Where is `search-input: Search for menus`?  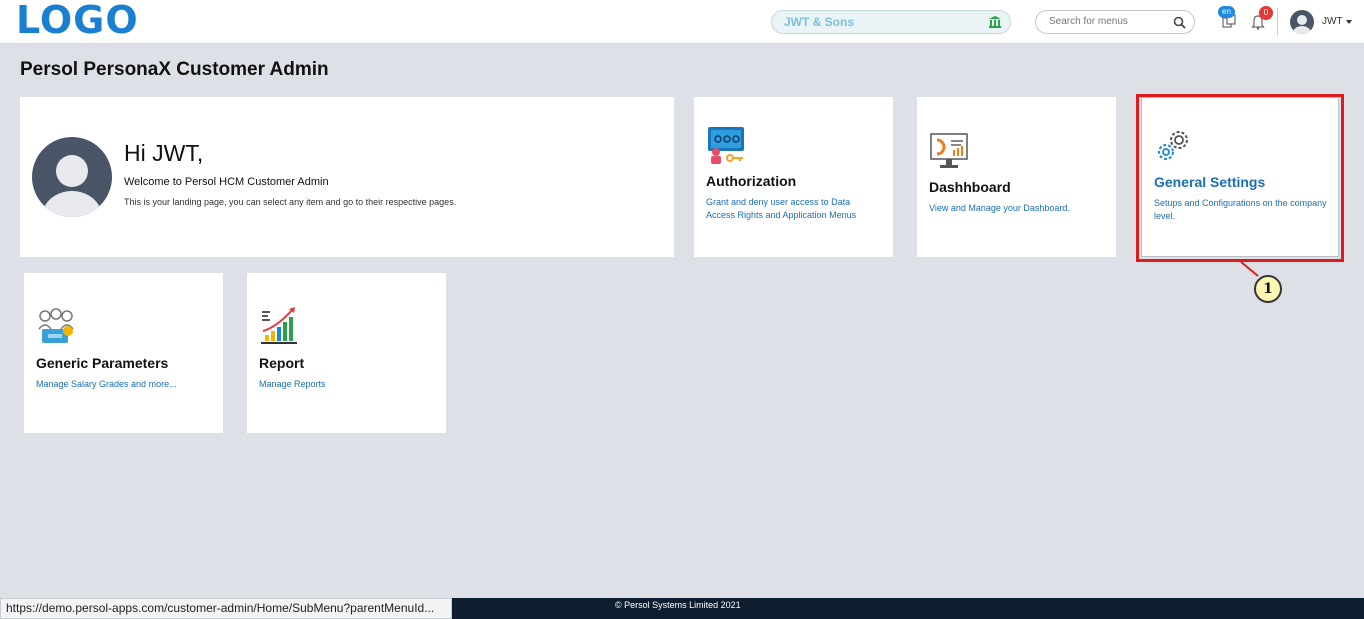 search-input: Search for menus is located at coordinates (1115, 22).